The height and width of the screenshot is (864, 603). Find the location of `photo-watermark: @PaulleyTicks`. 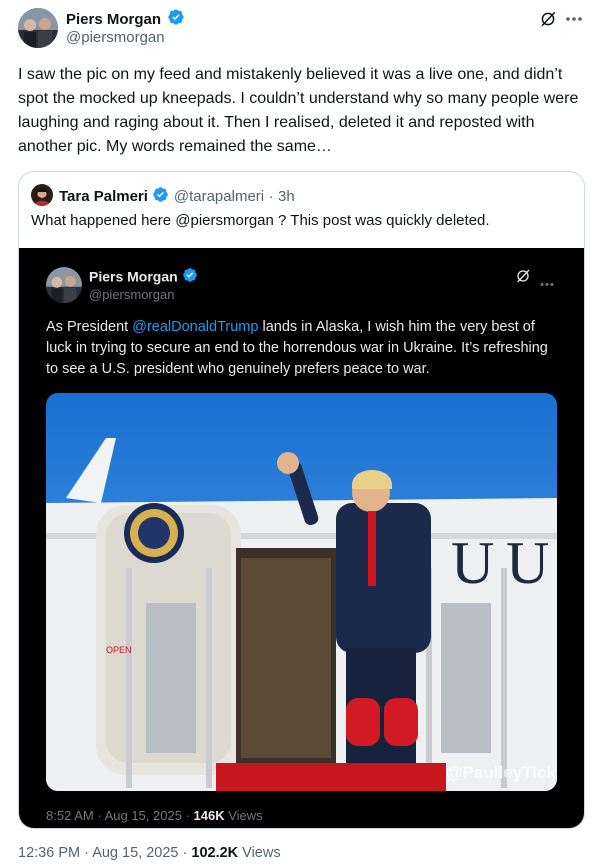

photo-watermark: @PaulleyTicks is located at coordinates (501, 772).